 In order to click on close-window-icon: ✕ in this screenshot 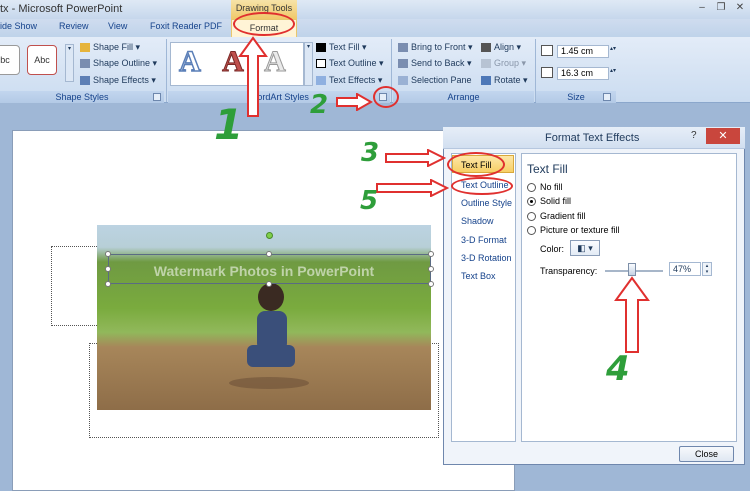, I will do `click(740, 8)`.